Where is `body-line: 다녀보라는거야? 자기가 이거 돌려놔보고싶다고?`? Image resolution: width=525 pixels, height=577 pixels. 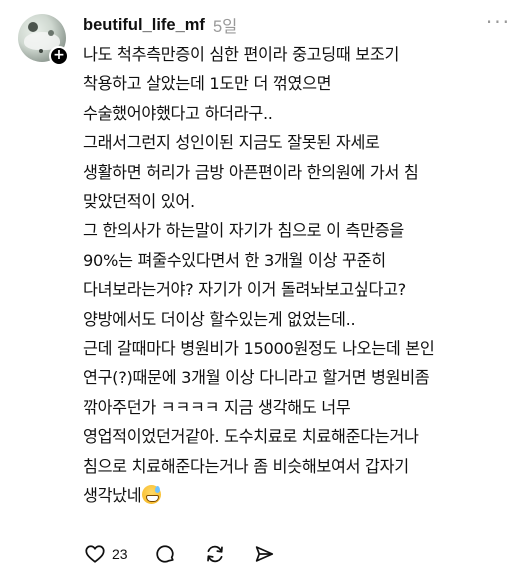 body-line: 다녀보라는거야? 자기가 이거 돌려놔보고싶다고? is located at coordinates (244, 290).